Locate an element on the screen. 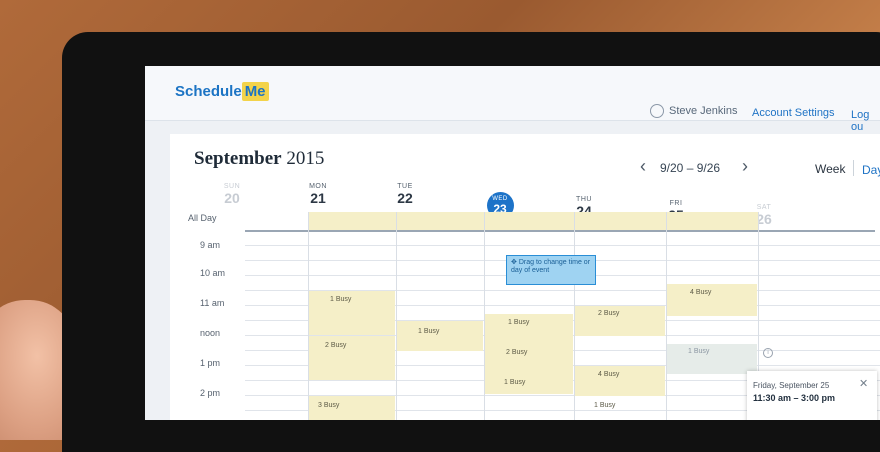 This screenshot has width=880, height=452. popup-time: 11:30 am – 3:00 pm is located at coordinates (794, 398).